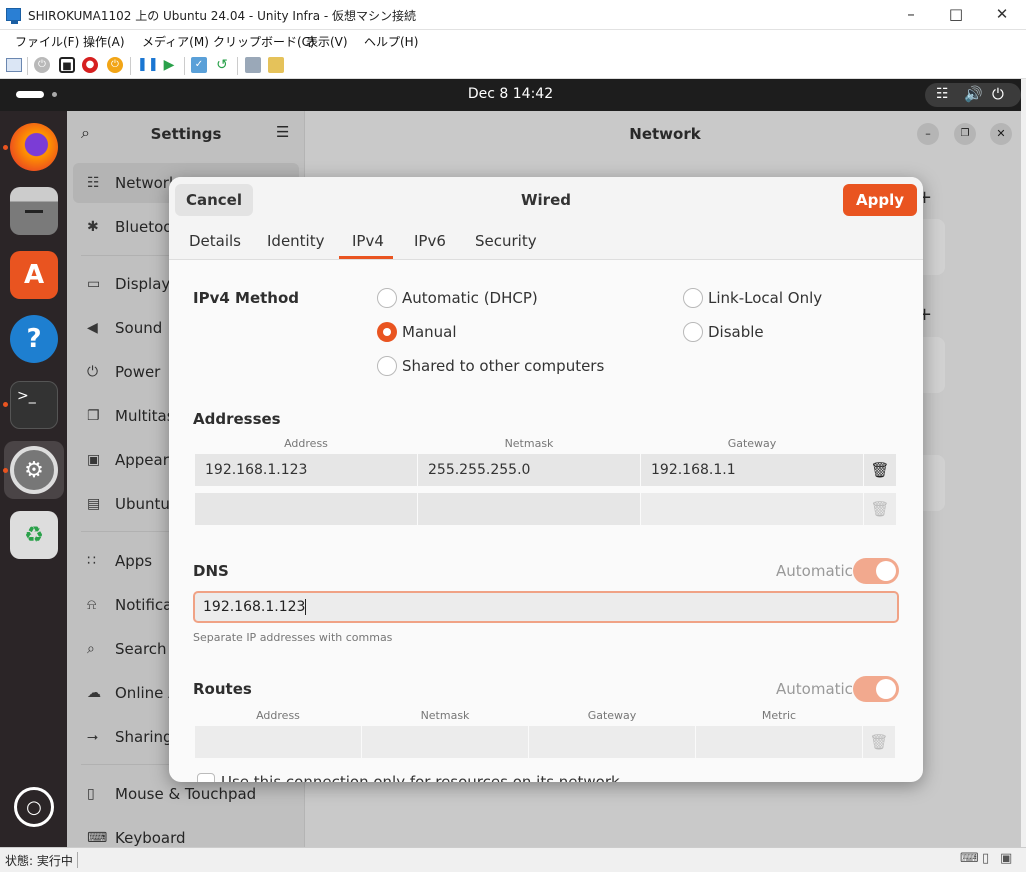 This screenshot has width=1026, height=872. Describe the element at coordinates (876, 689) in the screenshot. I see `routes-automatic-toggle` at that location.